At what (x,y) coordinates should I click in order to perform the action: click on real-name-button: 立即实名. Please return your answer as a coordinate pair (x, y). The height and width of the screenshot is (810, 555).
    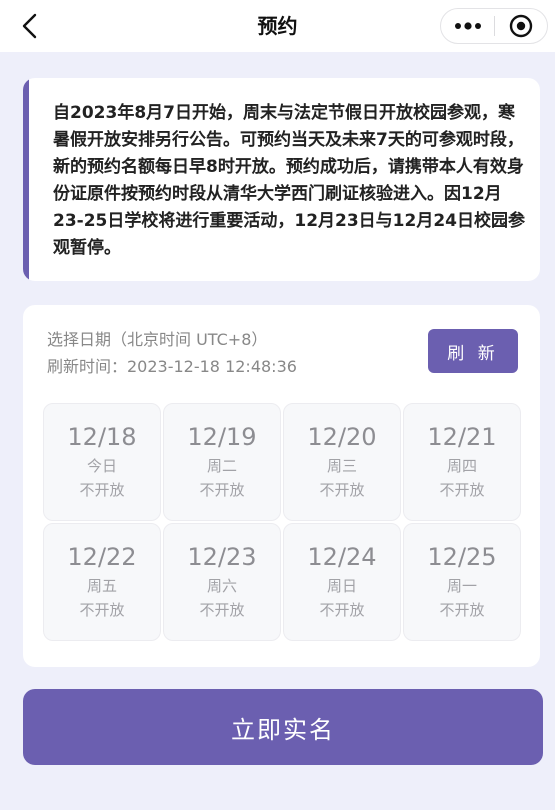
    Looking at the image, I should click on (283, 727).